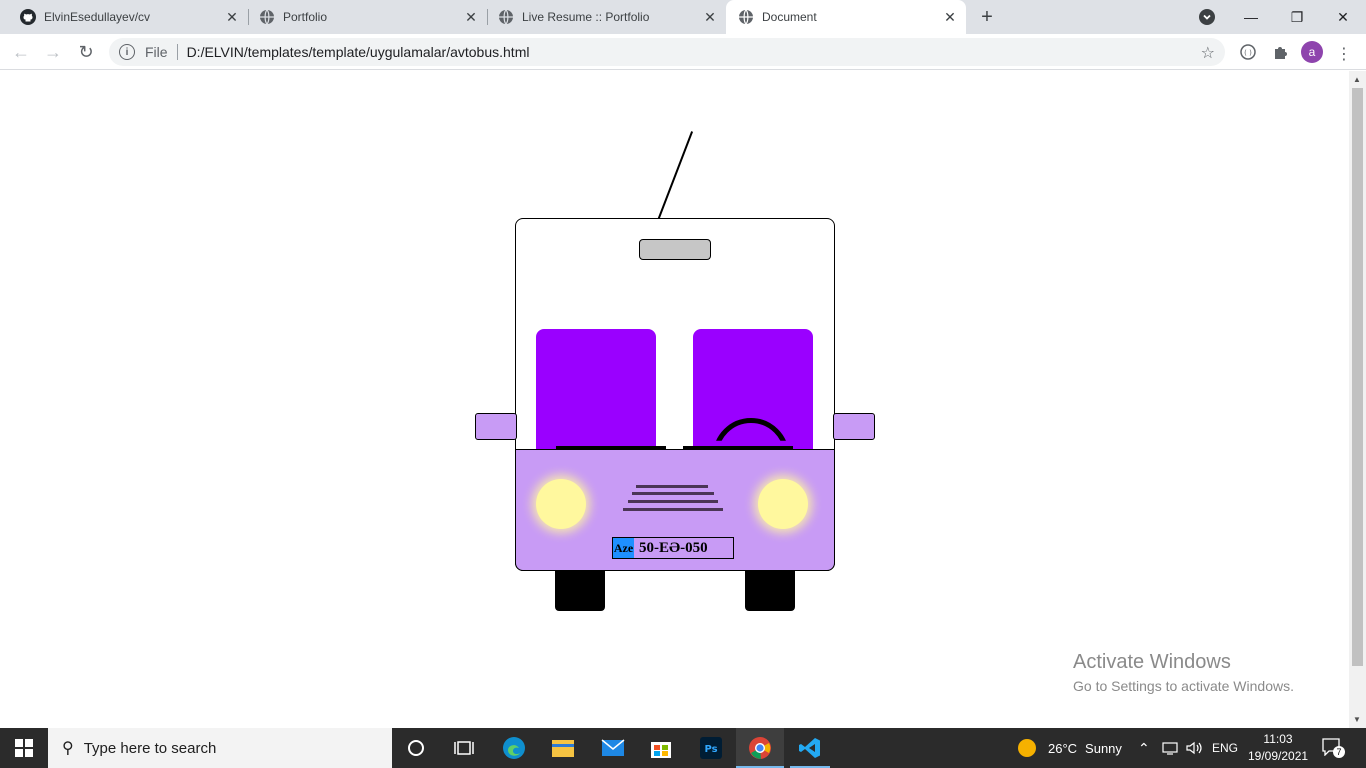 The width and height of the screenshot is (1366, 768). What do you see at coordinates (675, 177) in the screenshot?
I see `bus-antenna` at bounding box center [675, 177].